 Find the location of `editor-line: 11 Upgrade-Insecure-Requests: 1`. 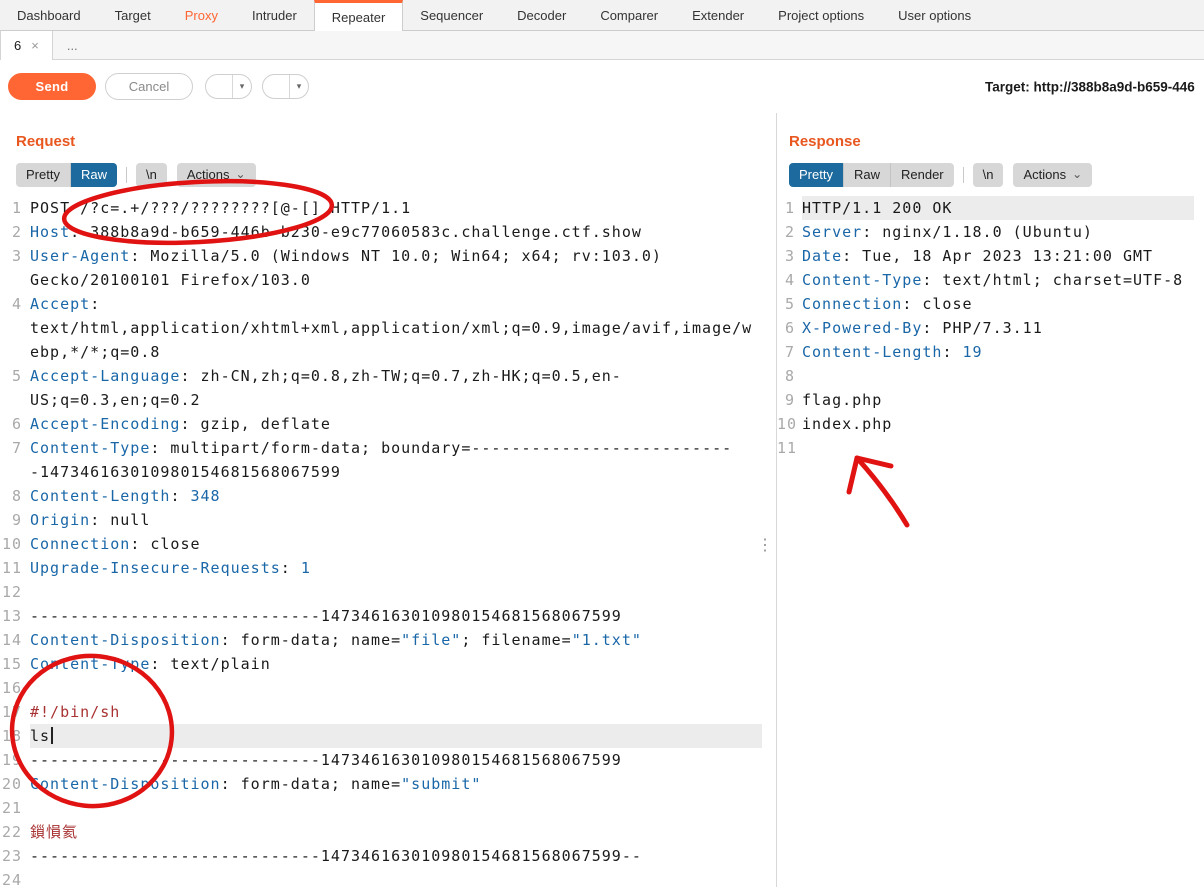

editor-line: 11 Upgrade-Insecure-Requests: 1 is located at coordinates (388, 568).